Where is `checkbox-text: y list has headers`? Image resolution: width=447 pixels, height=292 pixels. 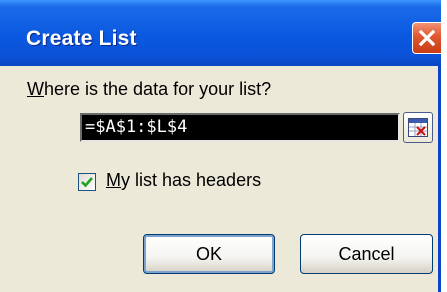
checkbox-text: y list has headers is located at coordinates (191, 180).